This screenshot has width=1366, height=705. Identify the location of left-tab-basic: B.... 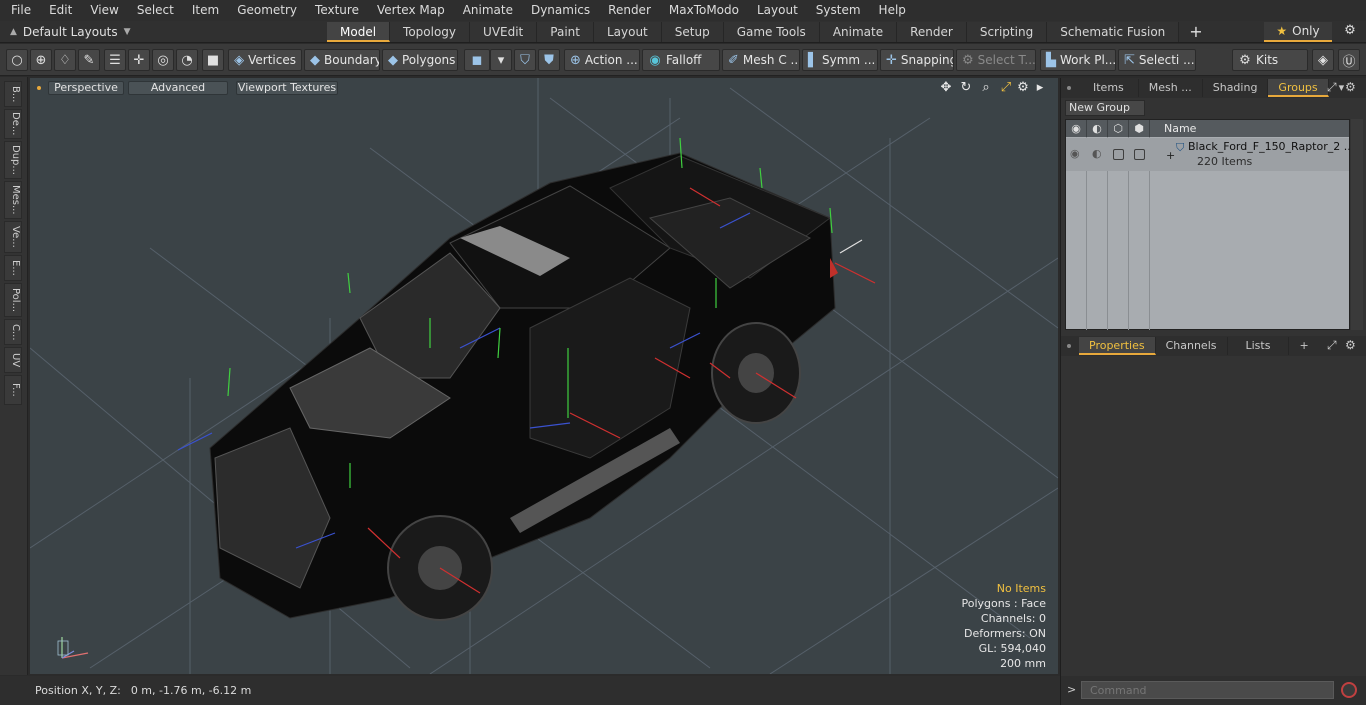
(13, 94).